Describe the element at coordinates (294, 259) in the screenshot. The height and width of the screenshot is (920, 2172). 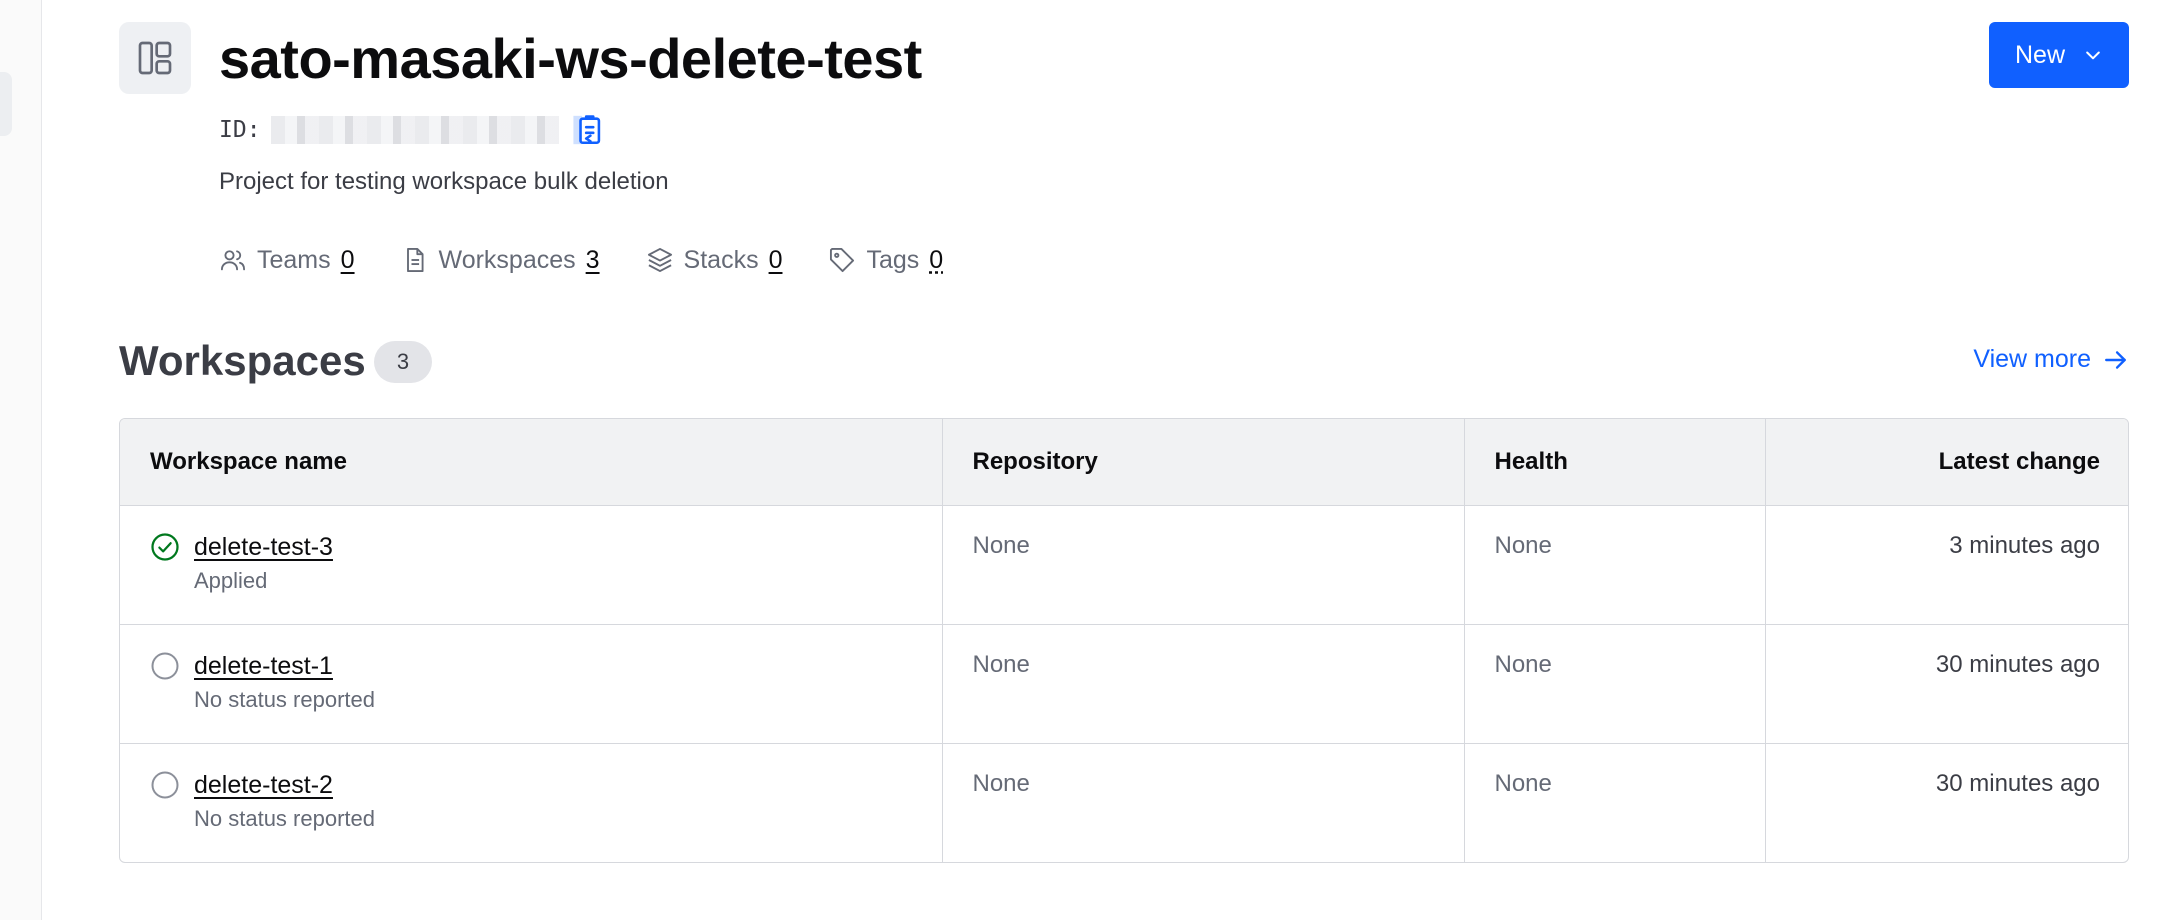
I see `meta-teams-label: Teams` at that location.